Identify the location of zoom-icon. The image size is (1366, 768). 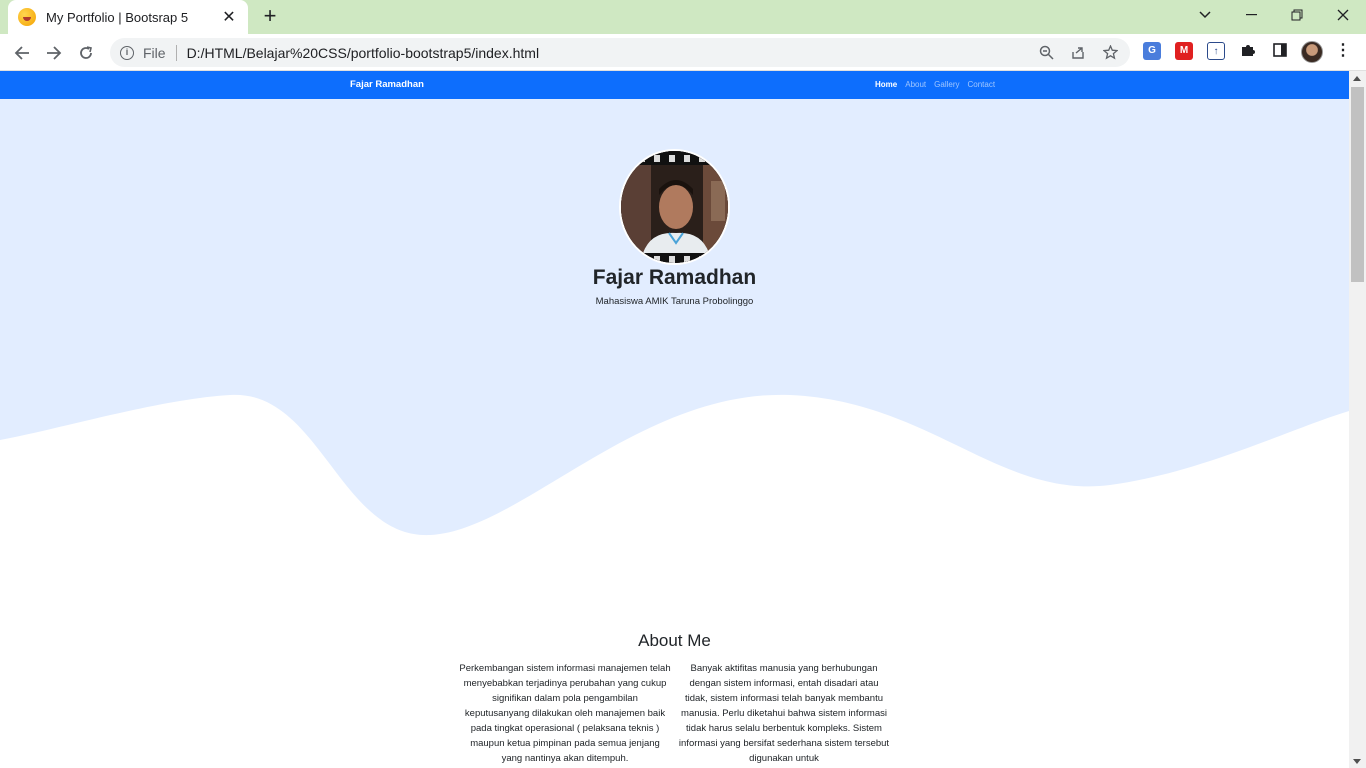
(1046, 53).